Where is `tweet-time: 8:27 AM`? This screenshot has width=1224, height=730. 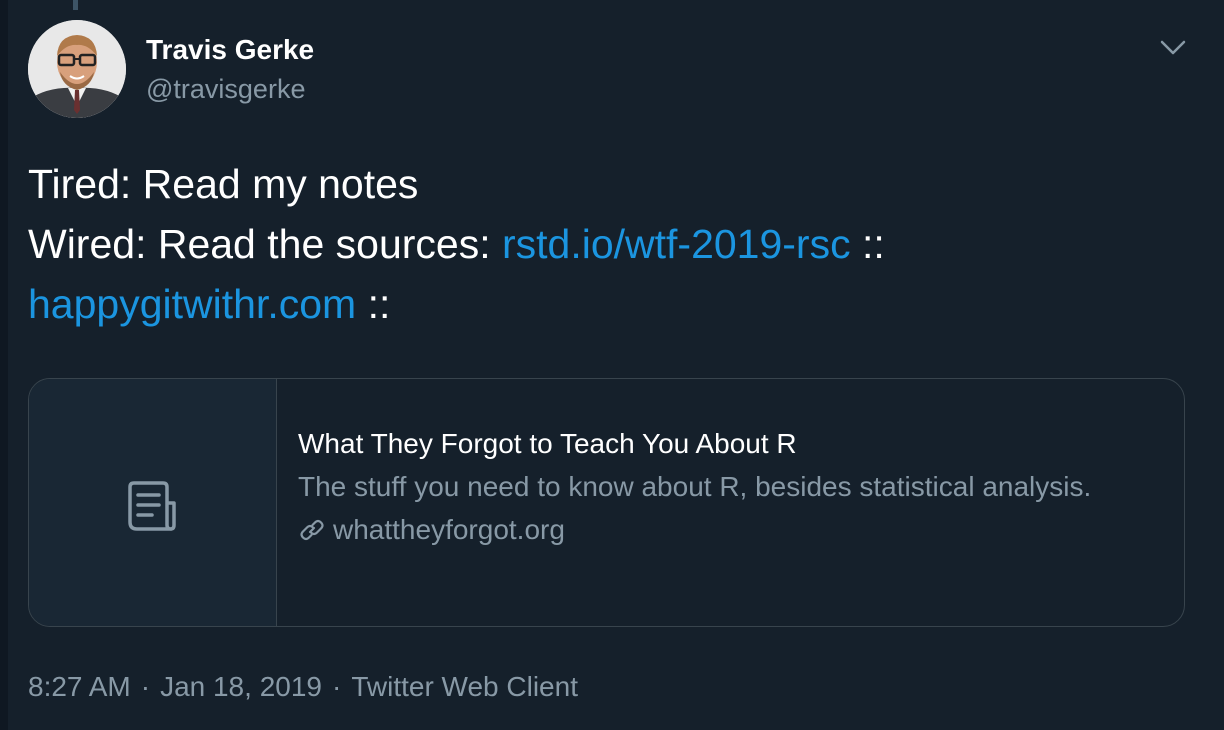
tweet-time: 8:27 AM is located at coordinates (79, 686).